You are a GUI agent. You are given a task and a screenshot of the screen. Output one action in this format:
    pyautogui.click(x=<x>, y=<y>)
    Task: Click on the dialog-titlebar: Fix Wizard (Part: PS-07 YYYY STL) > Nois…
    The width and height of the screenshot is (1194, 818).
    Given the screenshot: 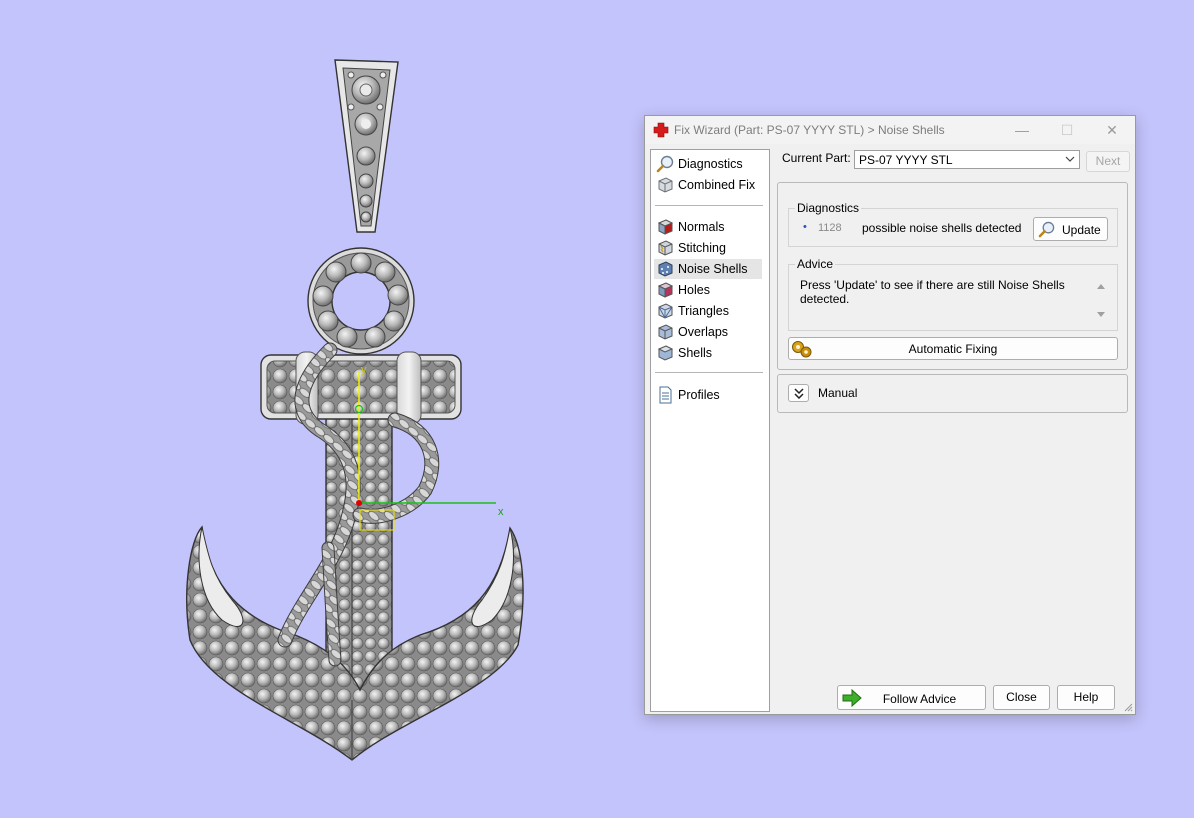 What is the action you would take?
    pyautogui.click(x=890, y=130)
    